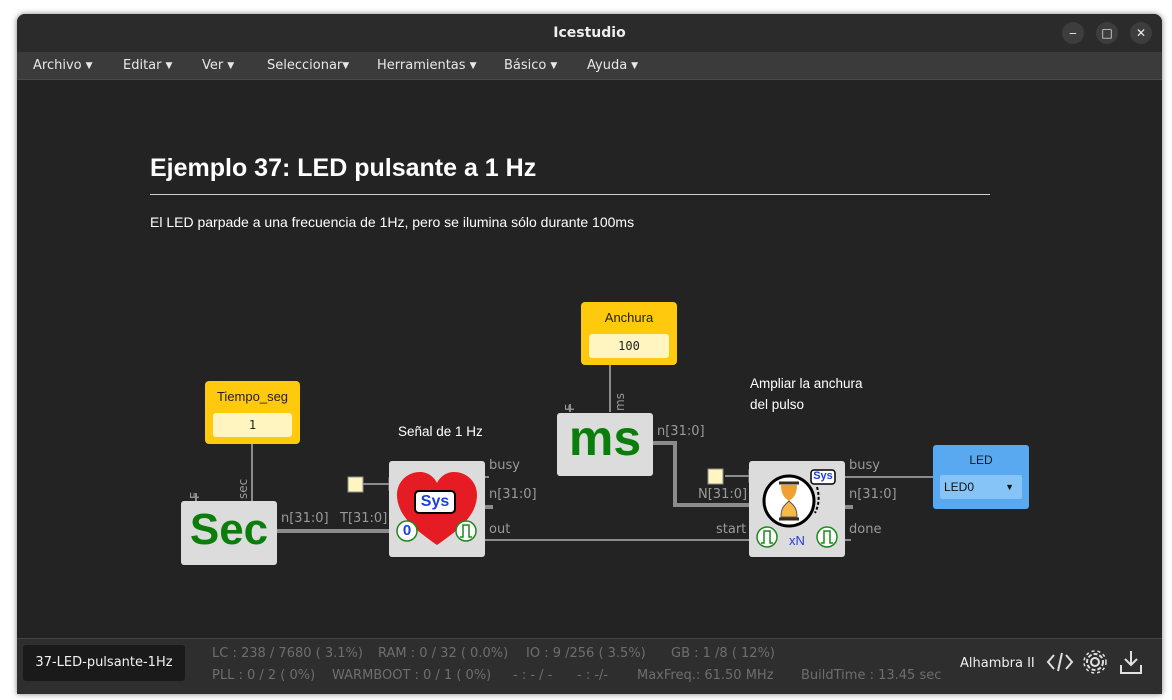 The height and width of the screenshot is (700, 1172). Describe the element at coordinates (731, 529) in the screenshot. I see `hourglass-start-pin: start` at that location.